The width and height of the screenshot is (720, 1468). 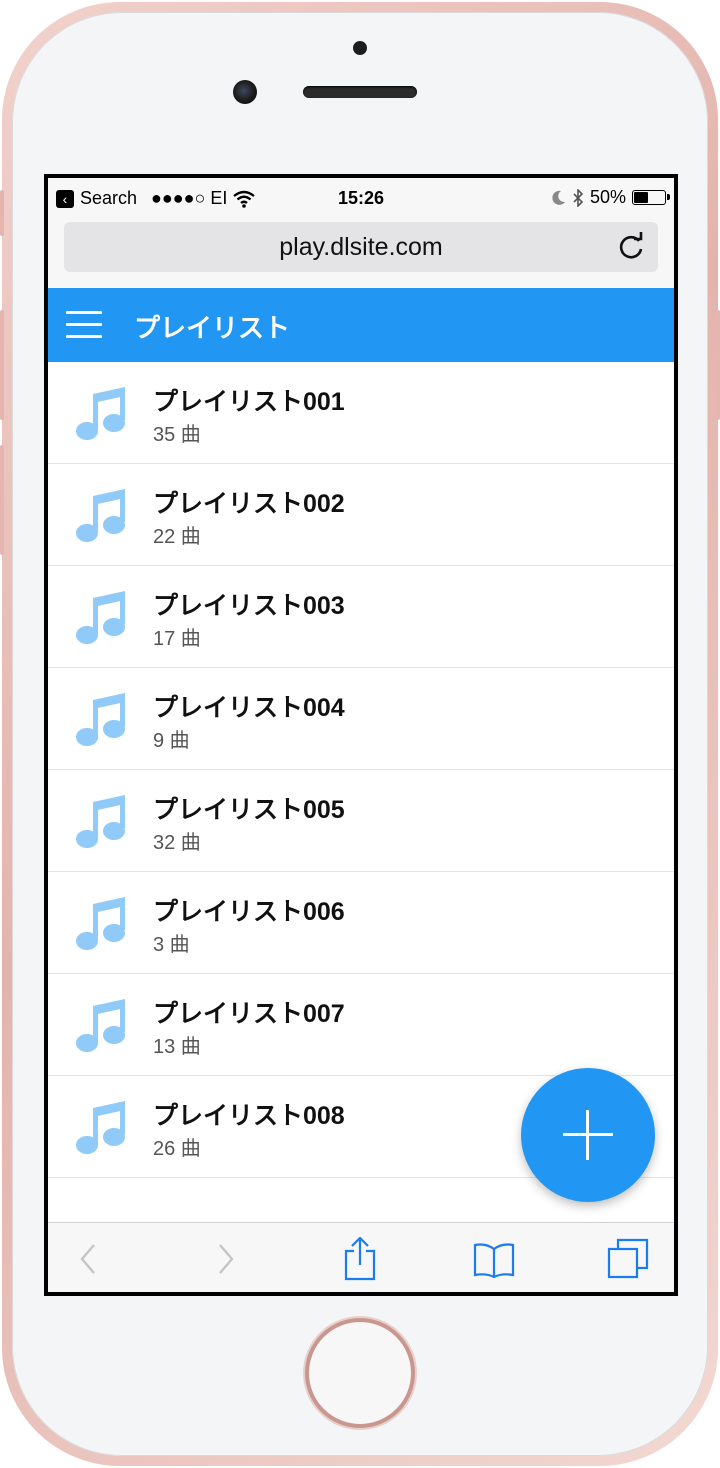 What do you see at coordinates (361, 617) in the screenshot?
I see `playlist-row: プレイリスト003 17 曲` at bounding box center [361, 617].